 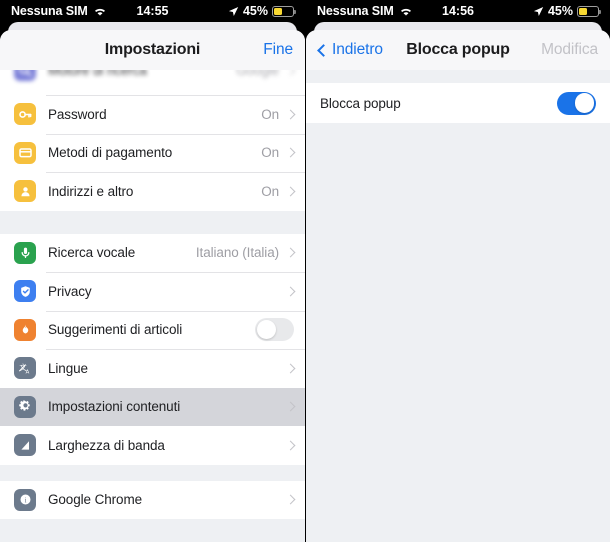 What do you see at coordinates (323, 50) in the screenshot?
I see `chevron-left-icon` at bounding box center [323, 50].